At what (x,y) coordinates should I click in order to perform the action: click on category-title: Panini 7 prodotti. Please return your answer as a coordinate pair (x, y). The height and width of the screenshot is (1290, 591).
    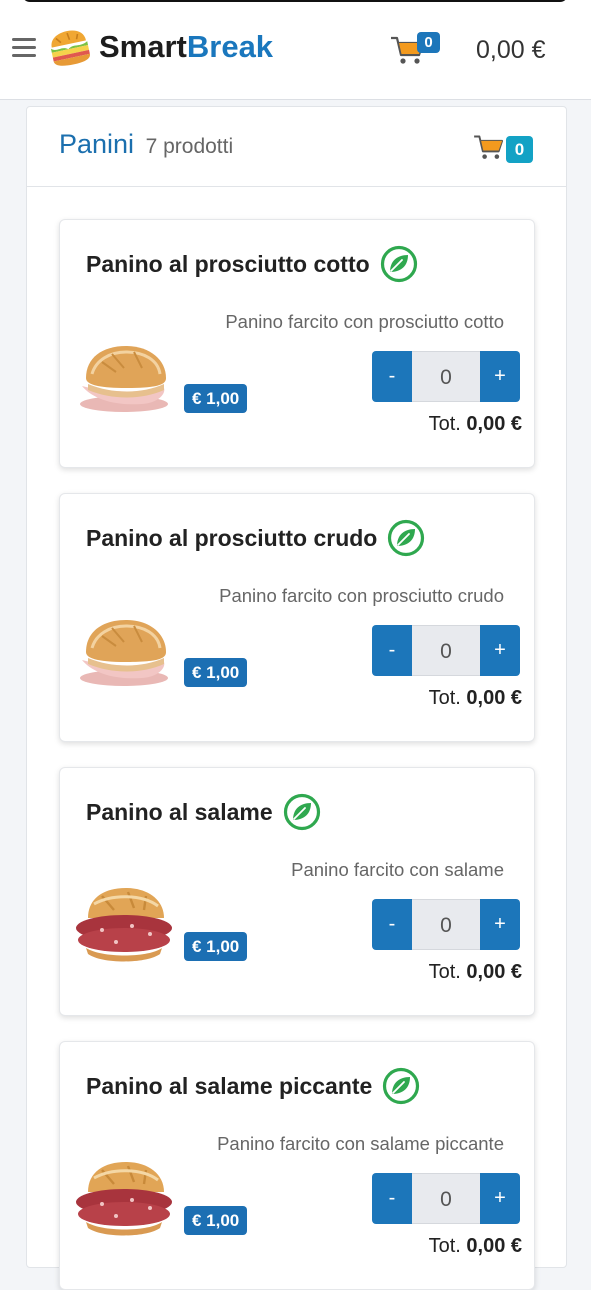
    Looking at the image, I should click on (146, 145).